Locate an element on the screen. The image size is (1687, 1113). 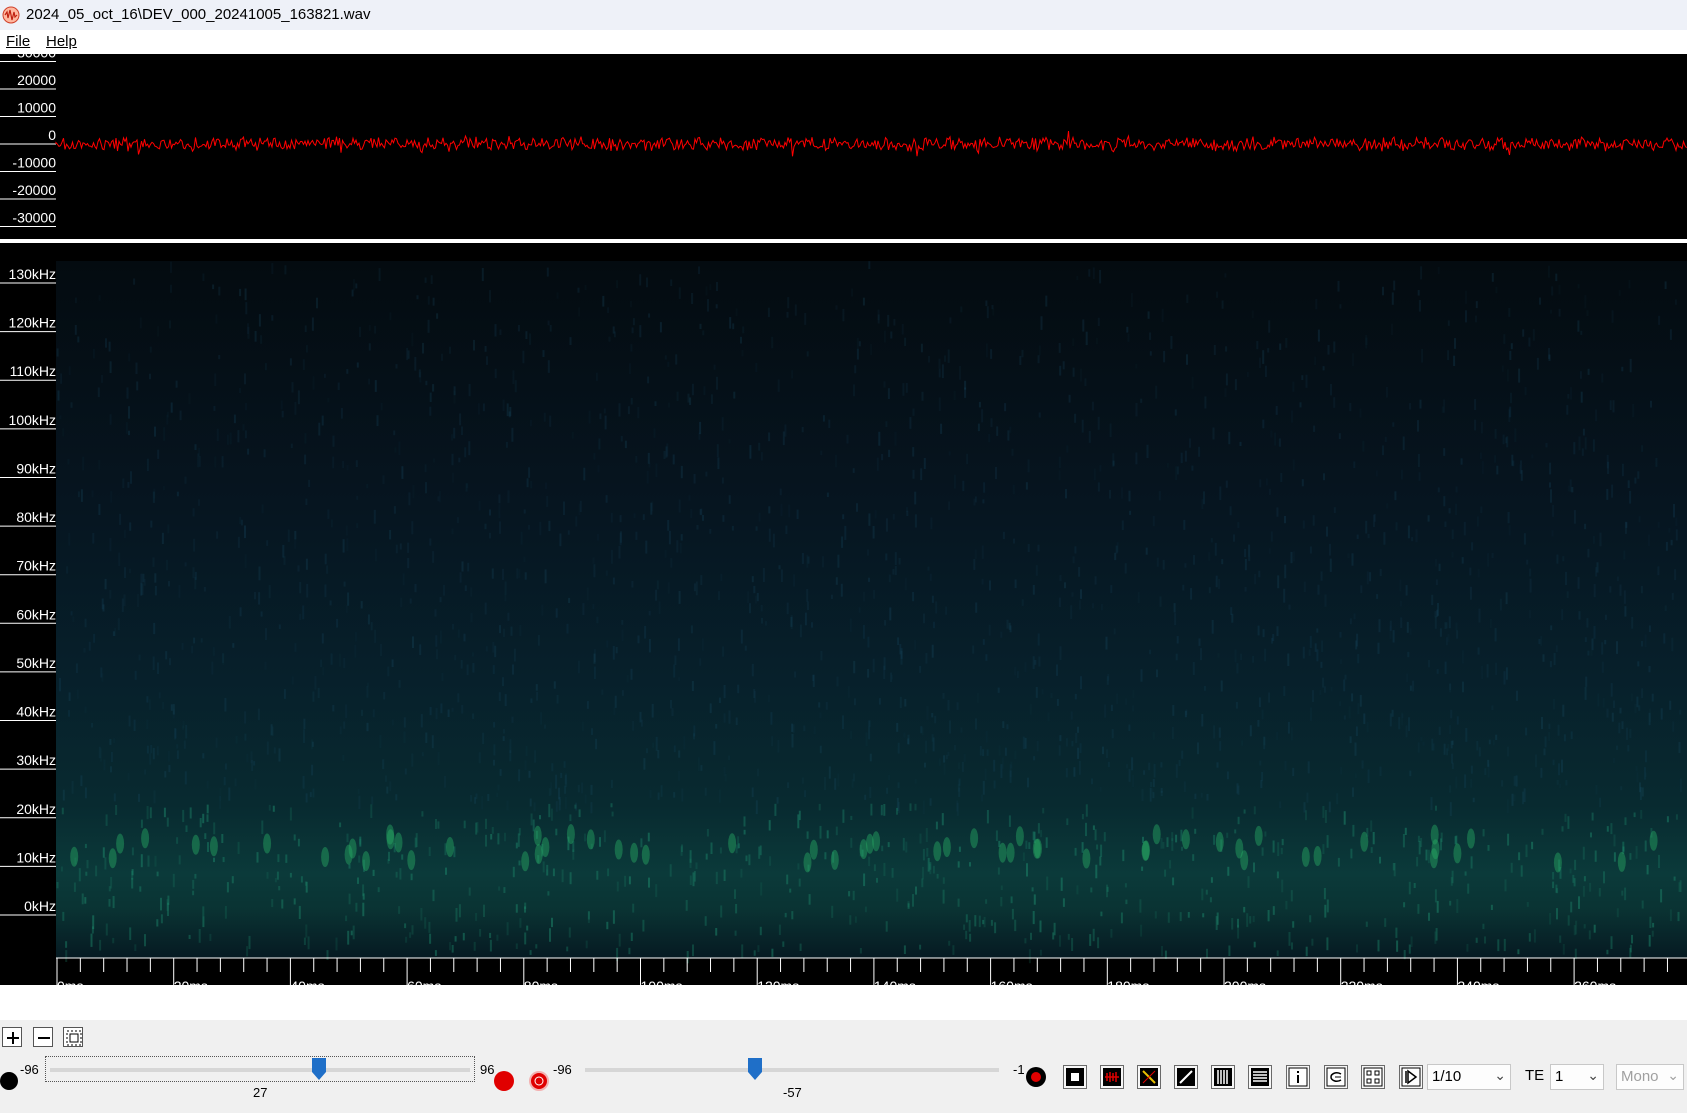
diagonal-box-button is located at coordinates (1186, 1077).